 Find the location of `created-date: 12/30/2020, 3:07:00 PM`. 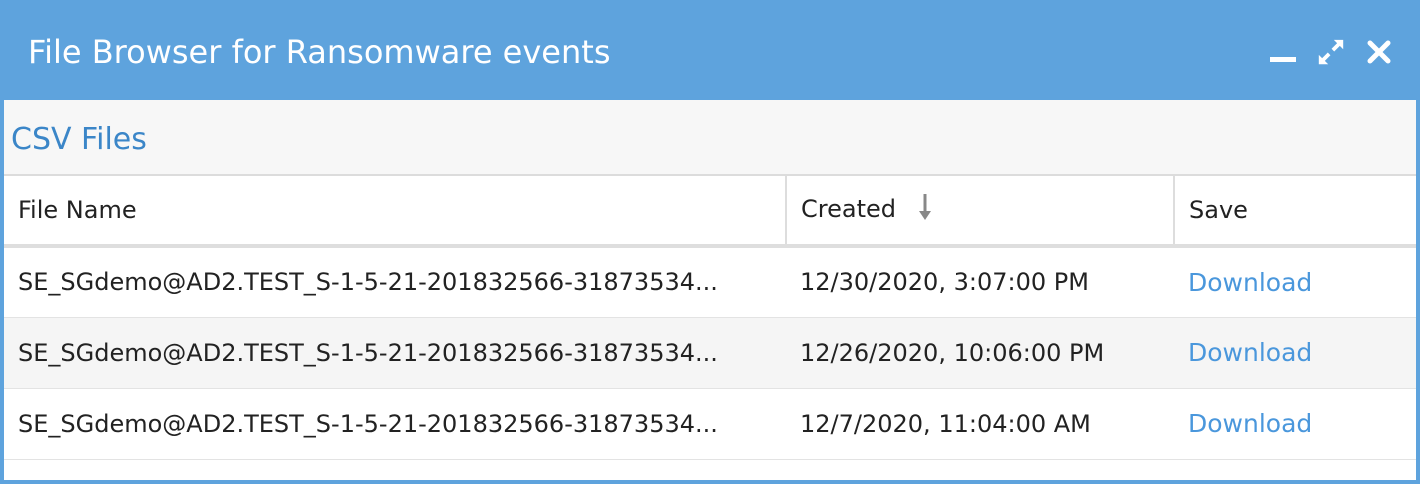

created-date: 12/30/2020, 3:07:00 PM is located at coordinates (944, 282).